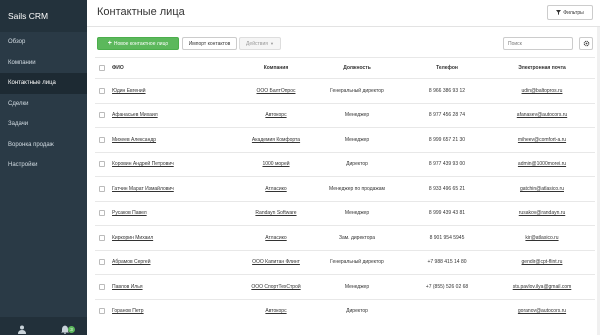 The width and height of the screenshot is (600, 335). I want to click on company-link: Randayn Software, so click(275, 213).